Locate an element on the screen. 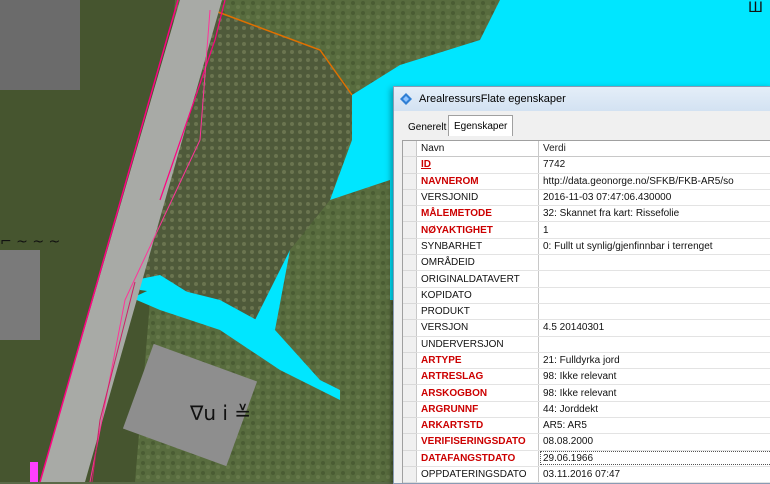 The image size is (770, 484). property-row: ARKARTSTDAR5: AR5 is located at coordinates (586, 426).